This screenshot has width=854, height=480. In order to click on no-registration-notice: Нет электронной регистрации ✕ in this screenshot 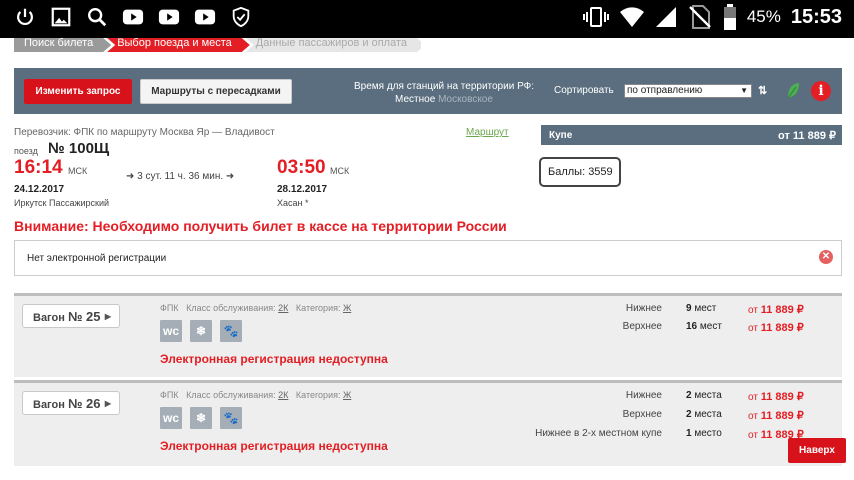, I will do `click(428, 258)`.